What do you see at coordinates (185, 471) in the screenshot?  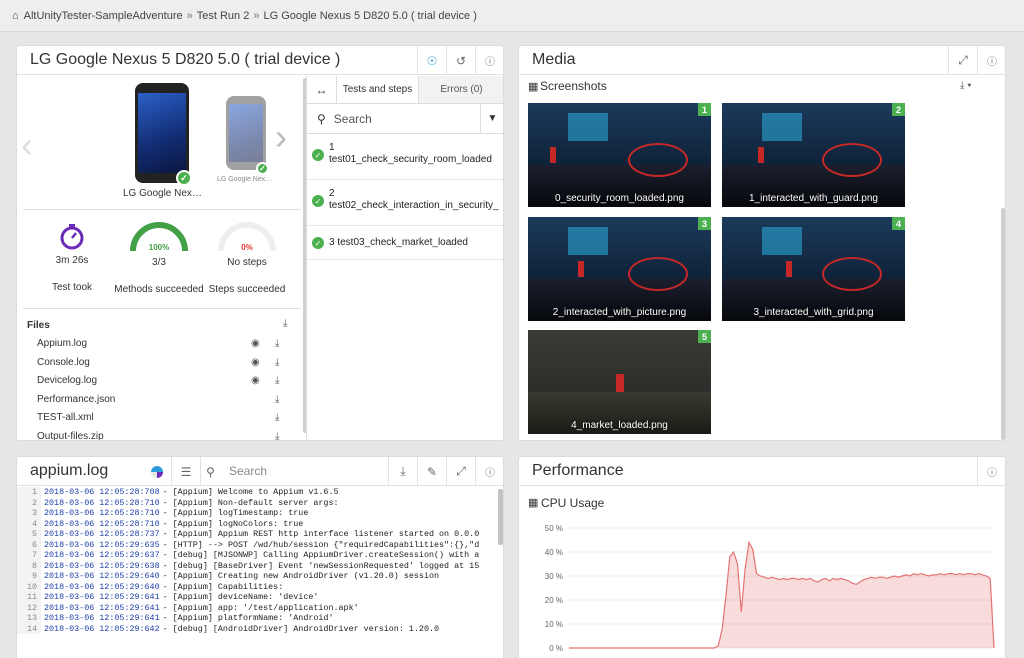 I see `list-icon: ☰` at bounding box center [185, 471].